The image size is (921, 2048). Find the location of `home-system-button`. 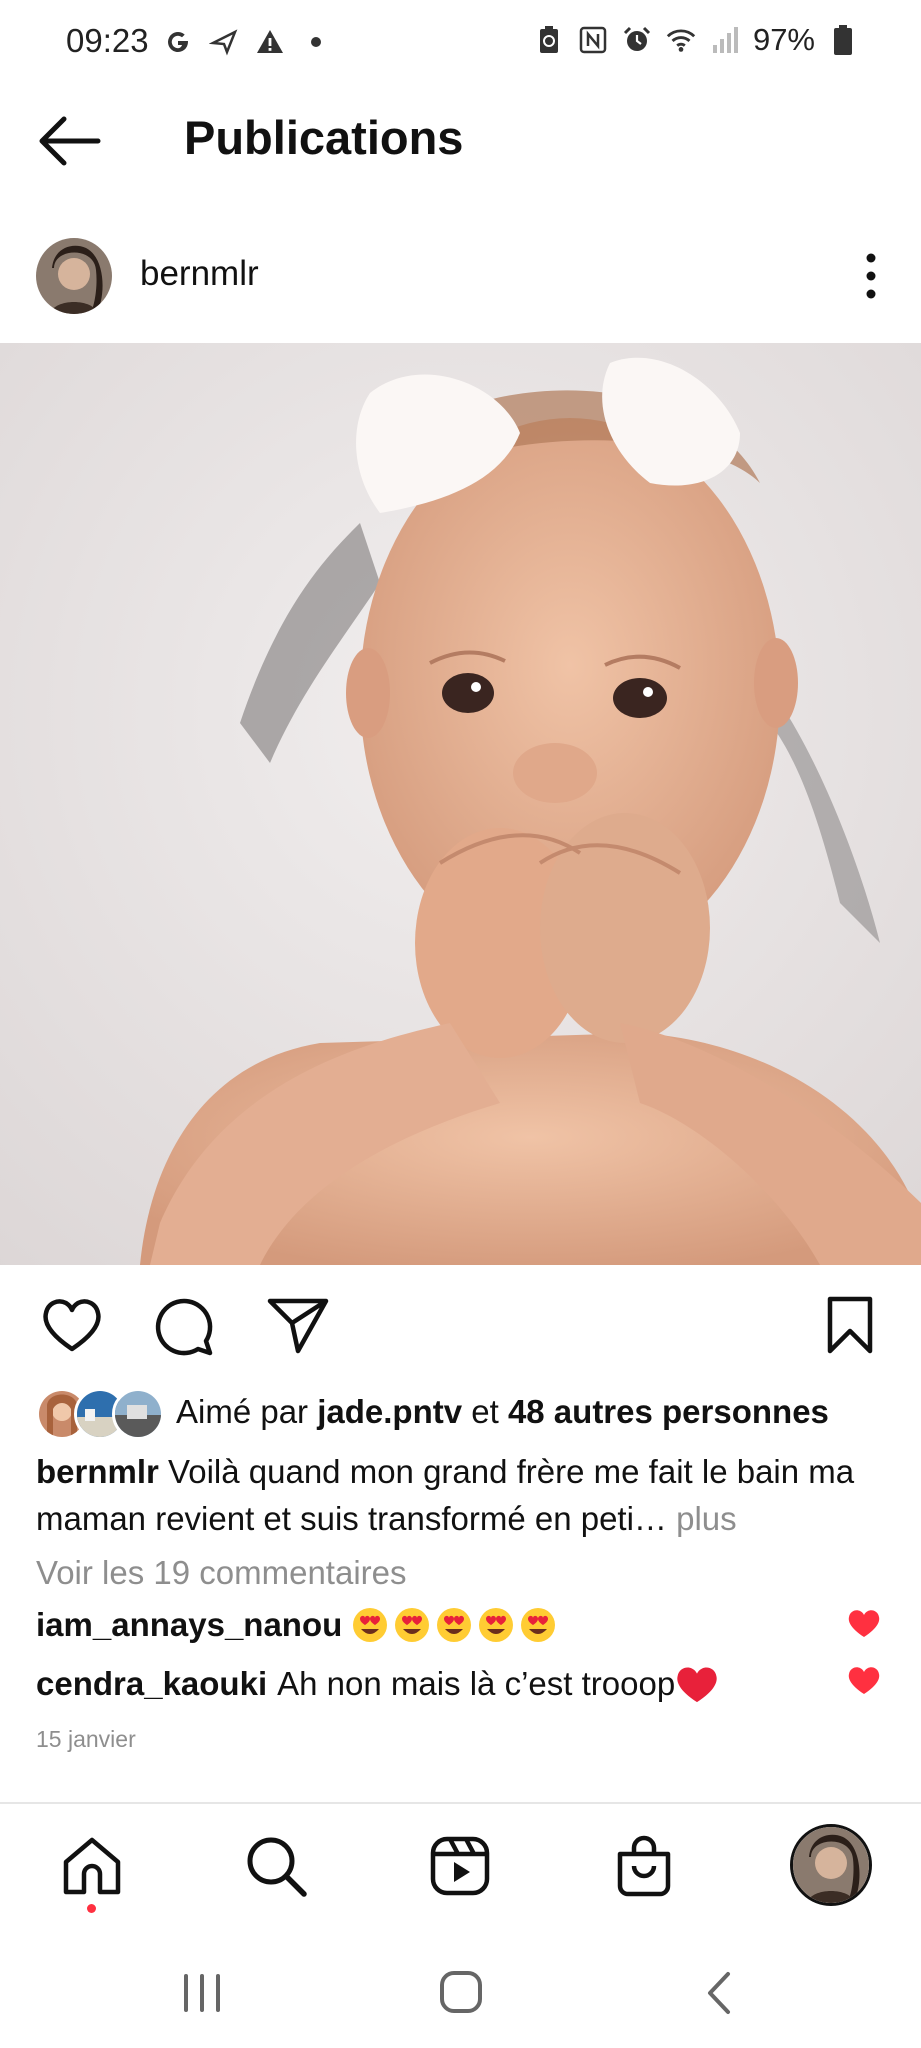

home-system-button is located at coordinates (460, 1993).